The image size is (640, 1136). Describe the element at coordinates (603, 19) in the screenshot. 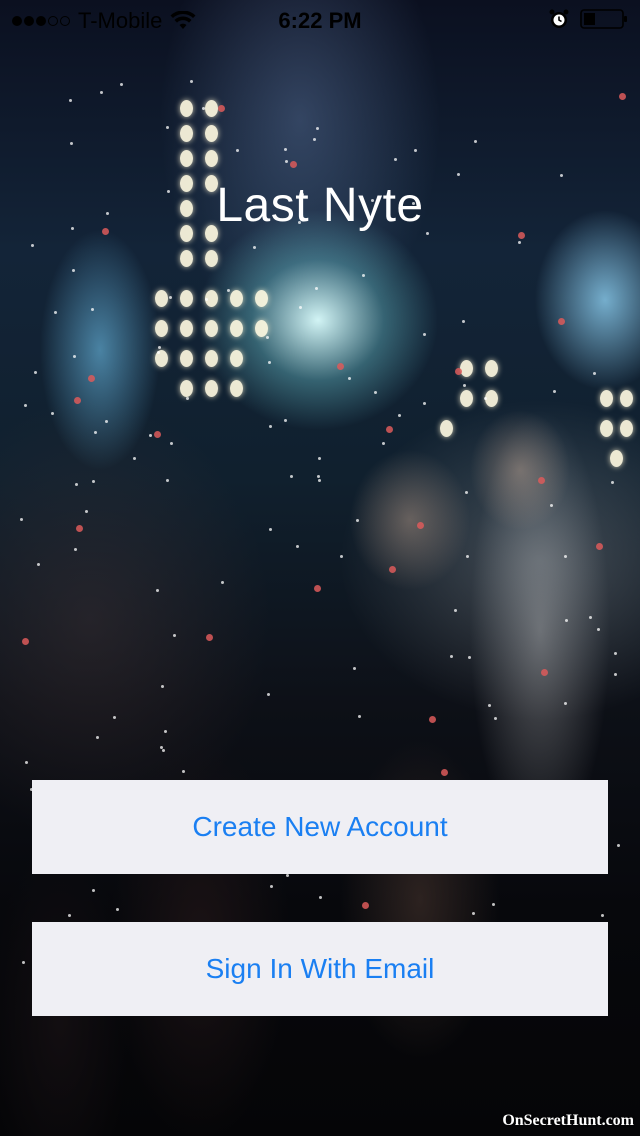

I see `battery-icon` at that location.